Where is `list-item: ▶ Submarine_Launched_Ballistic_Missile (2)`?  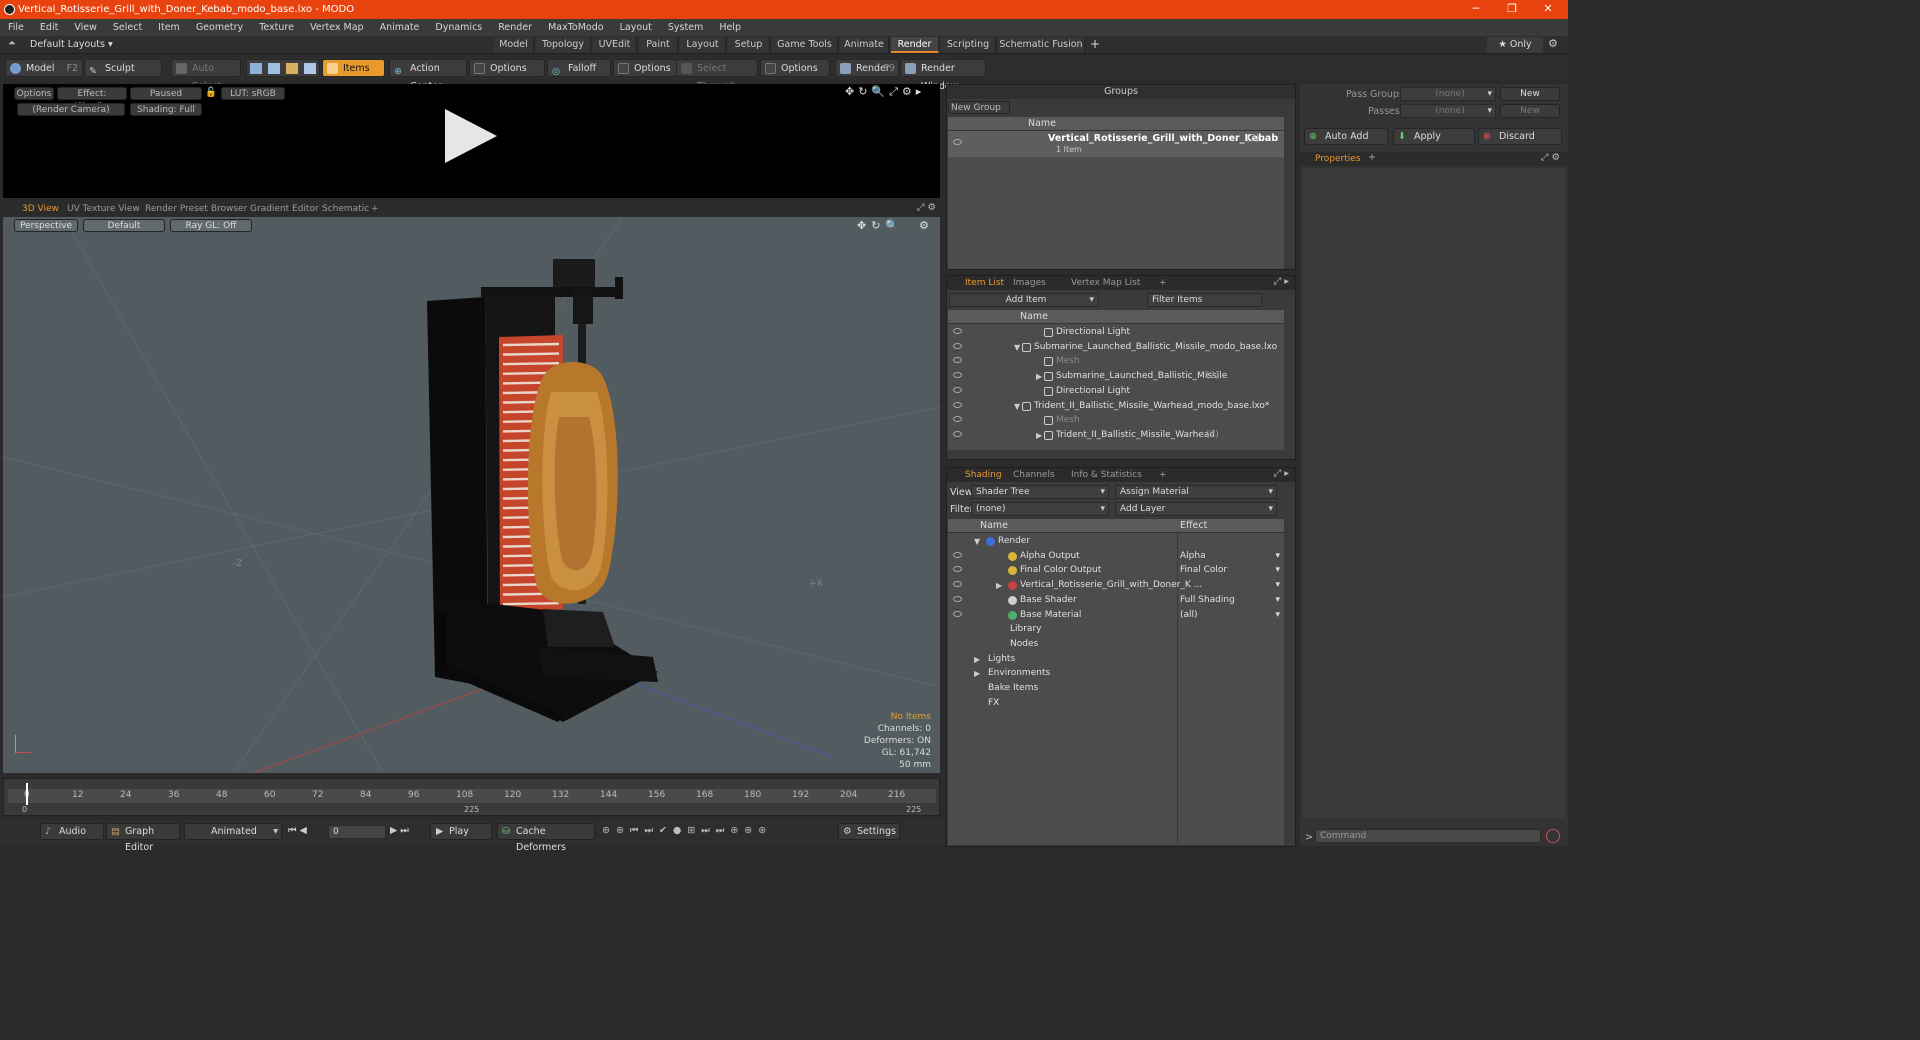 list-item: ▶ Submarine_Launched_Ballistic_Missile (2) is located at coordinates (1116, 376).